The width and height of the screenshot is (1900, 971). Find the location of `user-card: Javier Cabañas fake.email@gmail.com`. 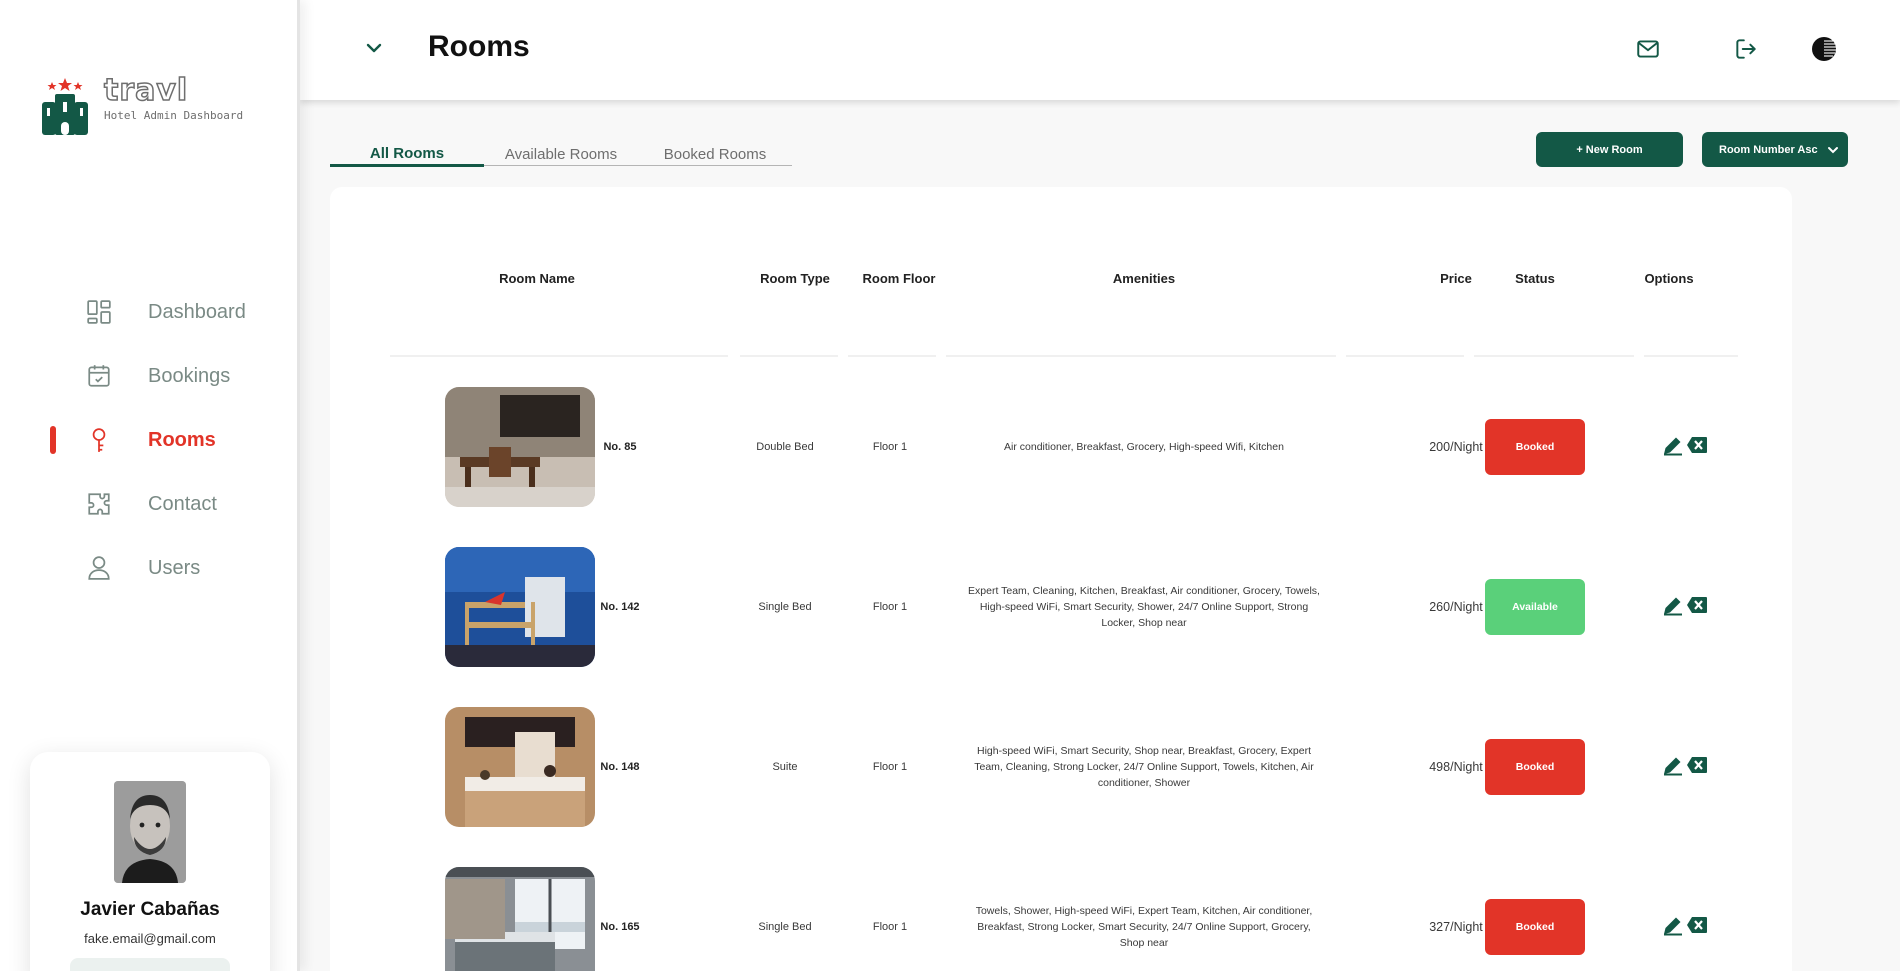

user-card: Javier Cabañas fake.email@gmail.com is located at coordinates (150, 861).